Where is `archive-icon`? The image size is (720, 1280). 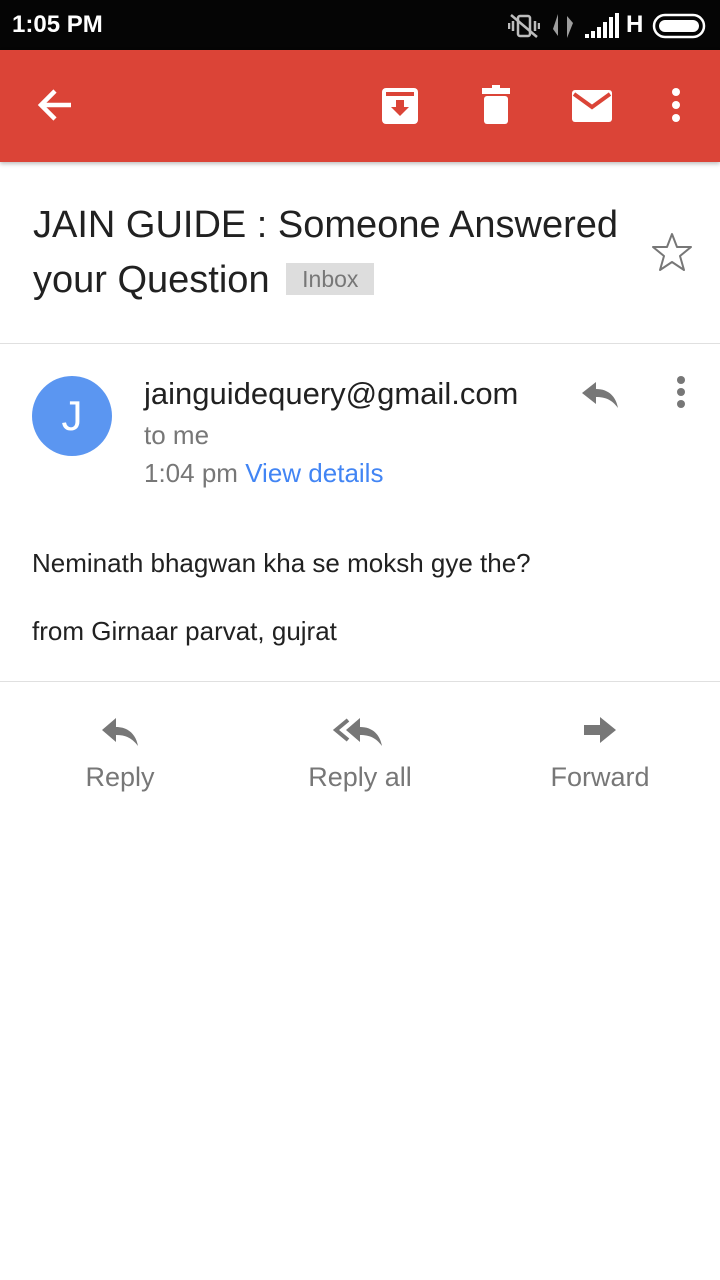
archive-icon is located at coordinates (400, 106).